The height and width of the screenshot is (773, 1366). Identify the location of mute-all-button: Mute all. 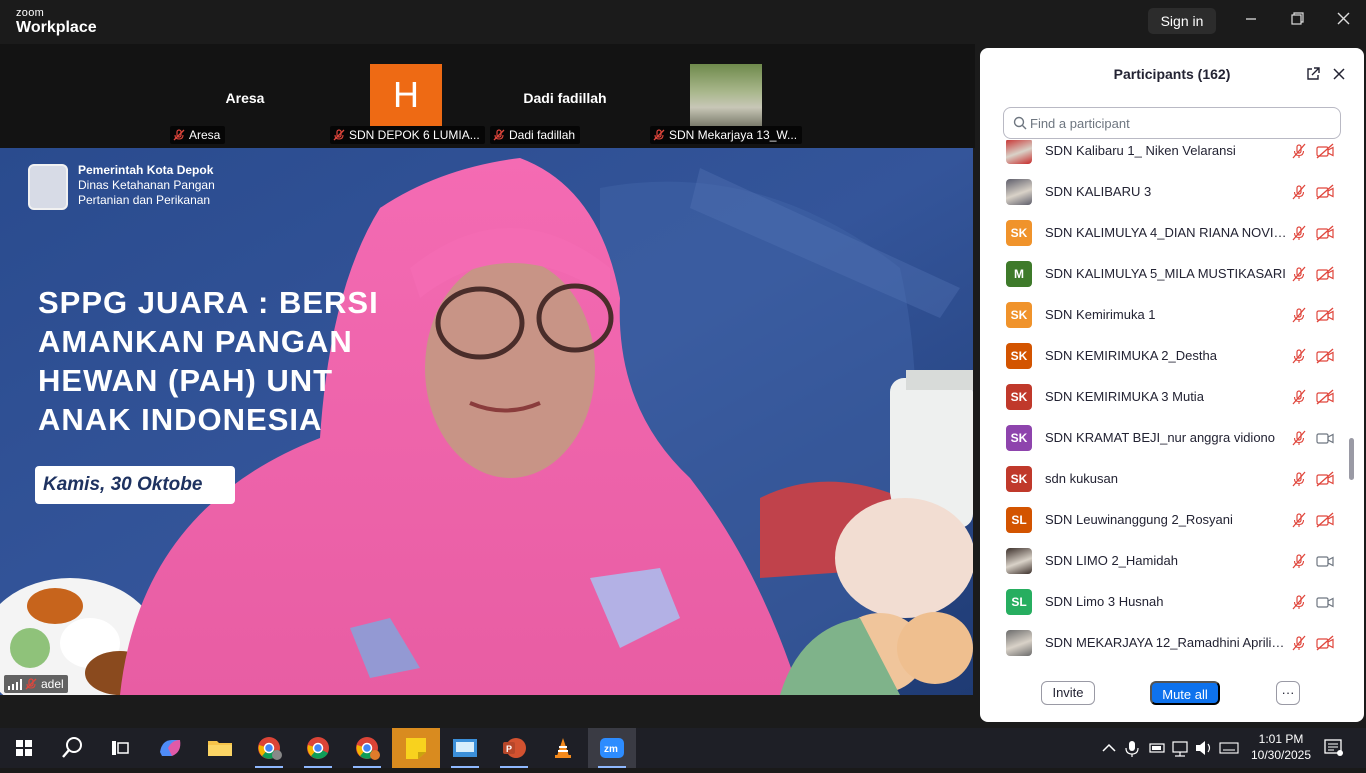
(1185, 693).